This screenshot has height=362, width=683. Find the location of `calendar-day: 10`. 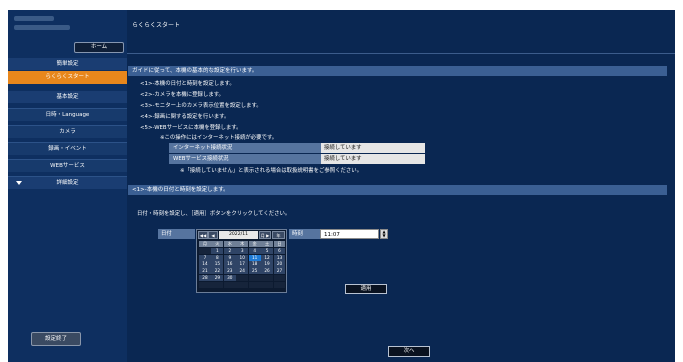

calendar-day: 10 is located at coordinates (242, 257).